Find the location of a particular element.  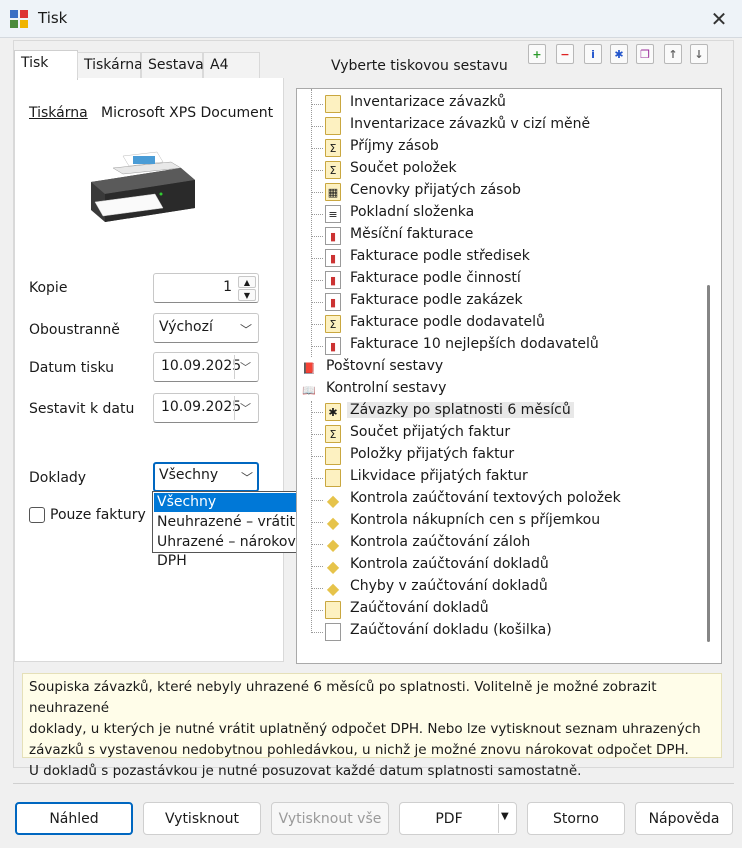

tree-item: Inventarizace závazků v cizí měně is located at coordinates (497, 126).